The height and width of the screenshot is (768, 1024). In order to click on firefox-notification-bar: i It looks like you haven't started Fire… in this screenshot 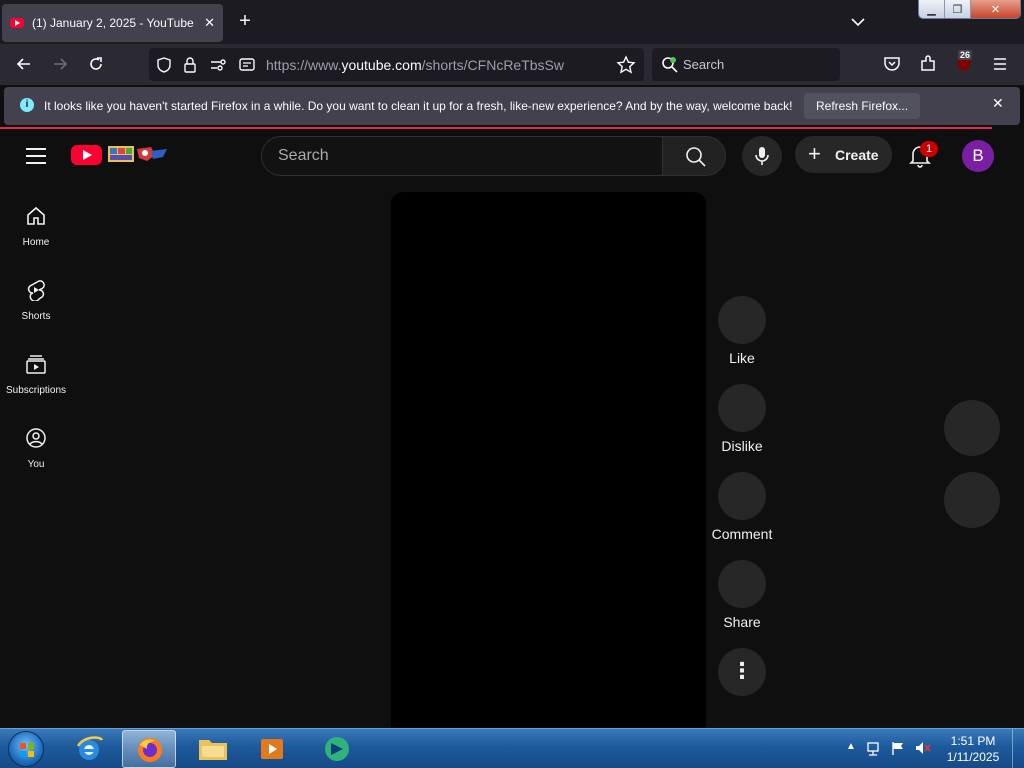, I will do `click(512, 106)`.